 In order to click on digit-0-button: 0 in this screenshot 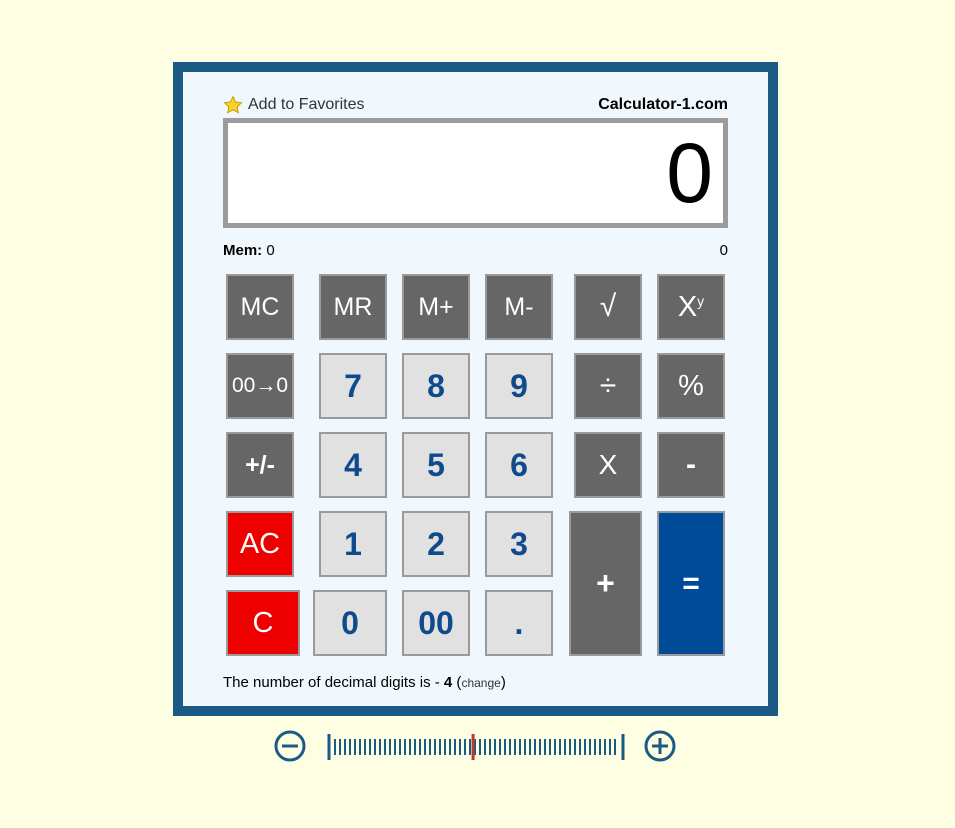, I will do `click(350, 623)`.